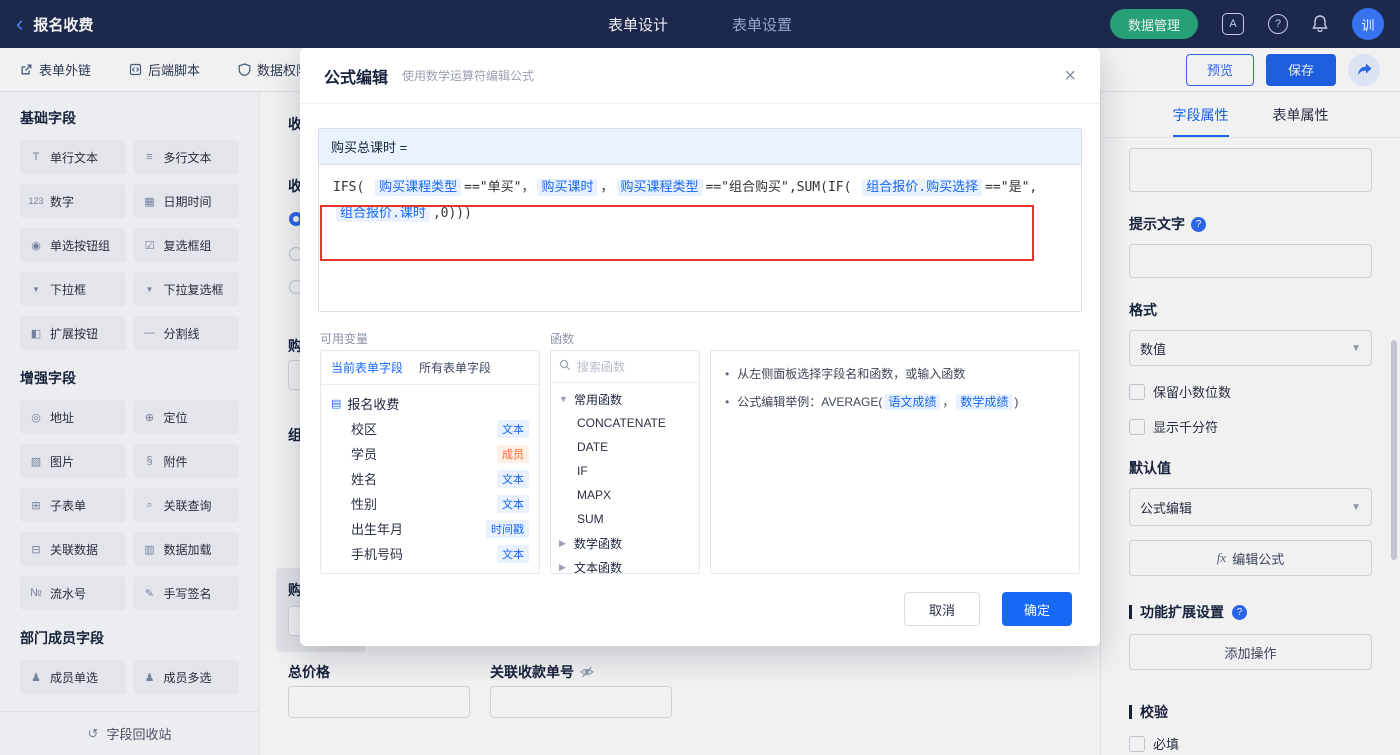 The width and height of the screenshot is (1400, 755). Describe the element at coordinates (377, 529) in the screenshot. I see `variable-name: 出生年月` at that location.